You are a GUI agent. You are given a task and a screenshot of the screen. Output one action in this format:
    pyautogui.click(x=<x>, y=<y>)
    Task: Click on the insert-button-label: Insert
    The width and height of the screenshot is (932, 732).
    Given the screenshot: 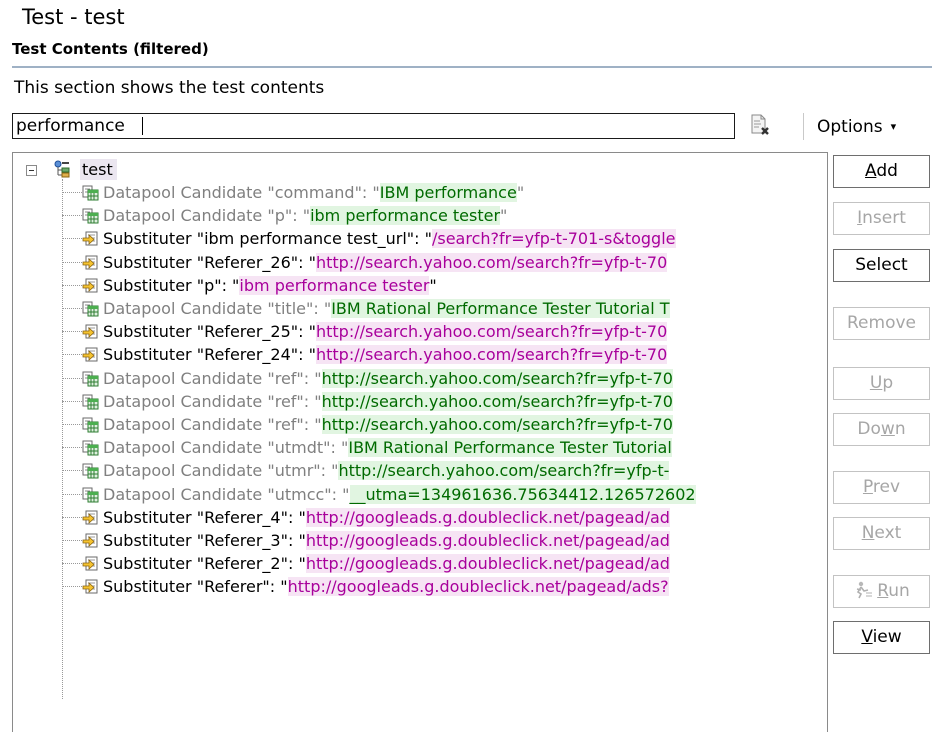 What is the action you would take?
    pyautogui.click(x=881, y=218)
    